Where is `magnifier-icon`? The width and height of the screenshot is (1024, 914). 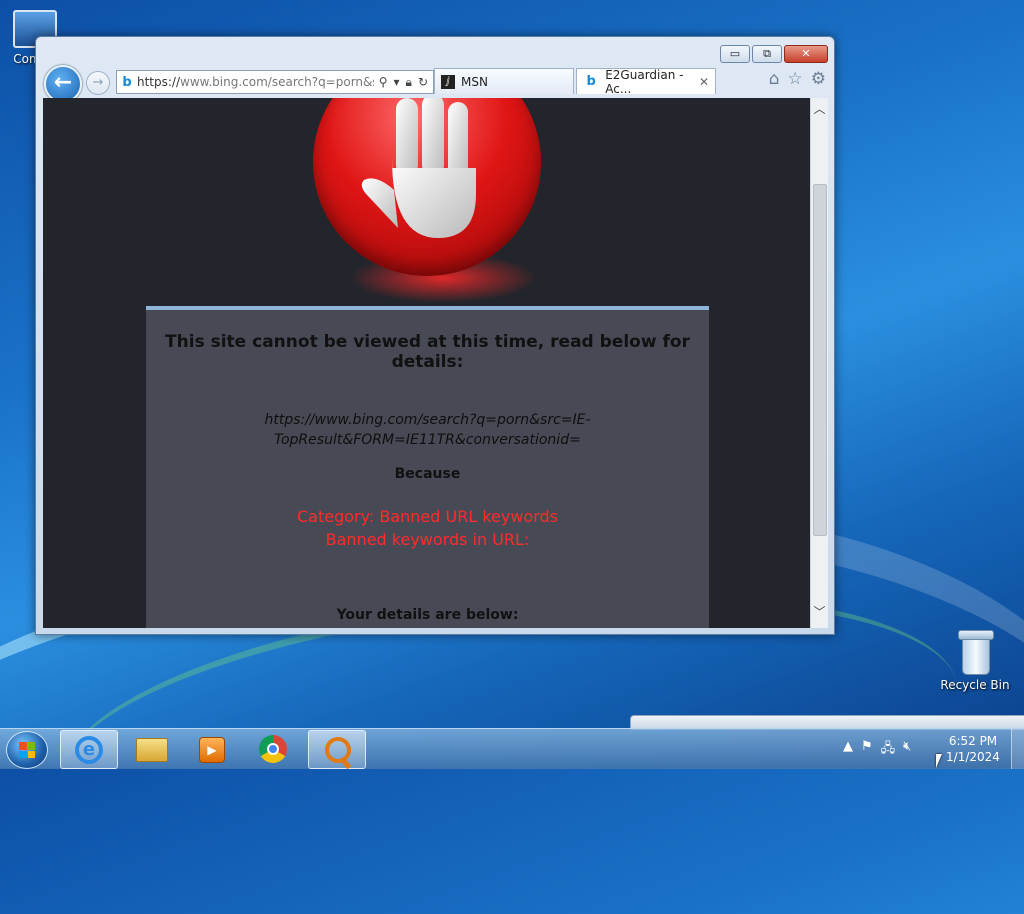
magnifier-icon is located at coordinates (338, 750).